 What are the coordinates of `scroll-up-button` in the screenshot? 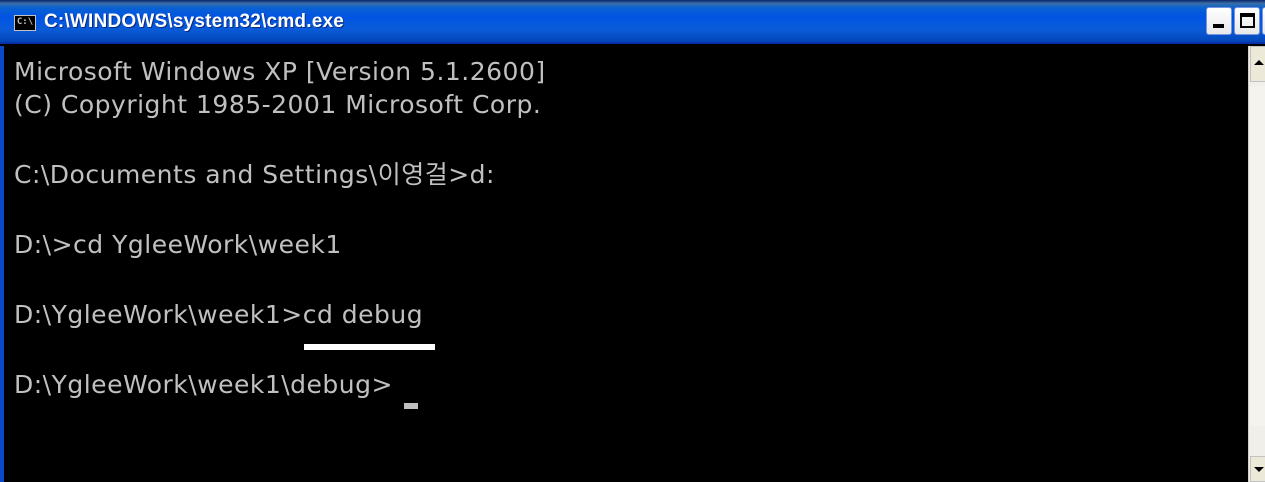 It's located at (1257, 64).